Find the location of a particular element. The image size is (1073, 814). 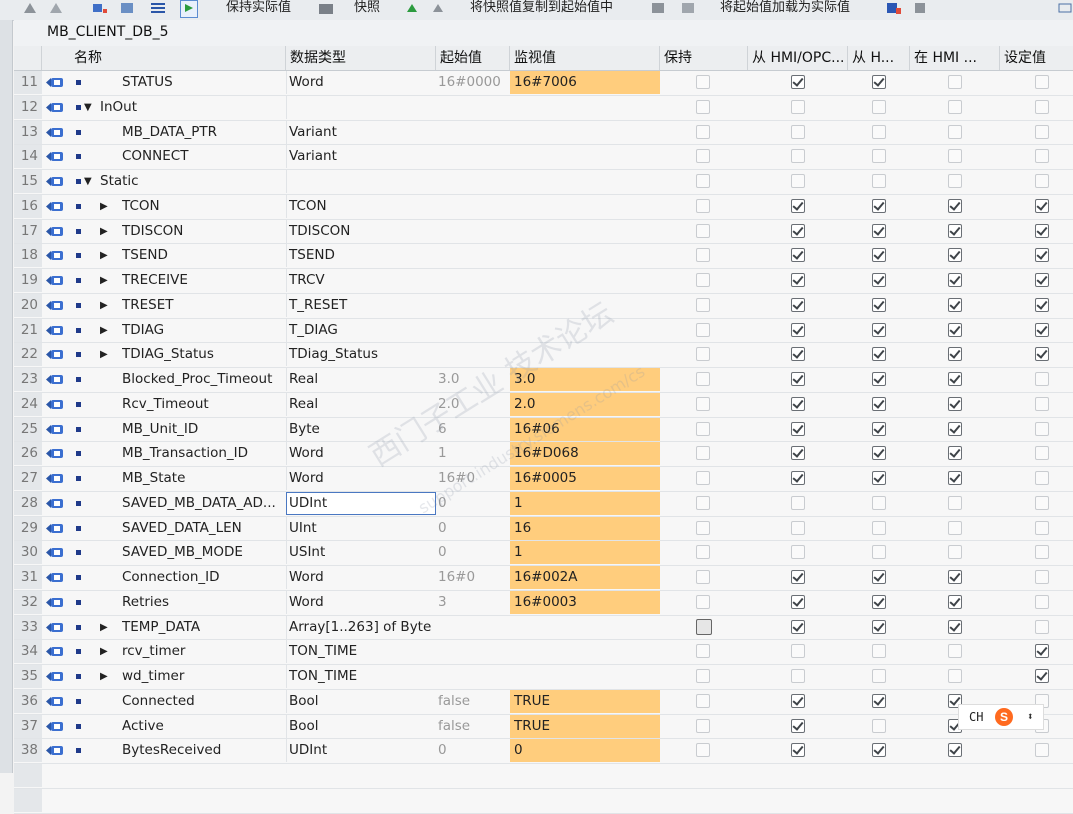

table-row: 16 ▶ TCON TCON is located at coordinates (543, 207).